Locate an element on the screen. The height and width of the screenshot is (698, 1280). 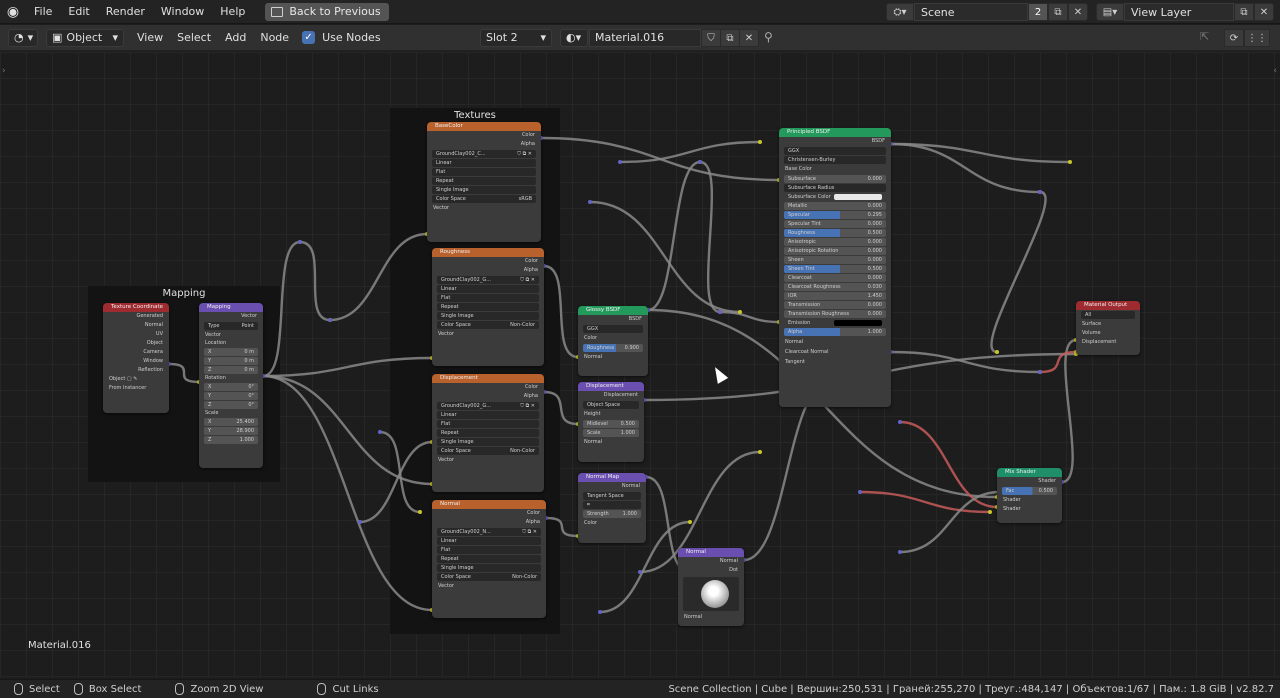
principled-field-specular-tint: Specular Tint 0.000 is located at coordinates (835, 224).